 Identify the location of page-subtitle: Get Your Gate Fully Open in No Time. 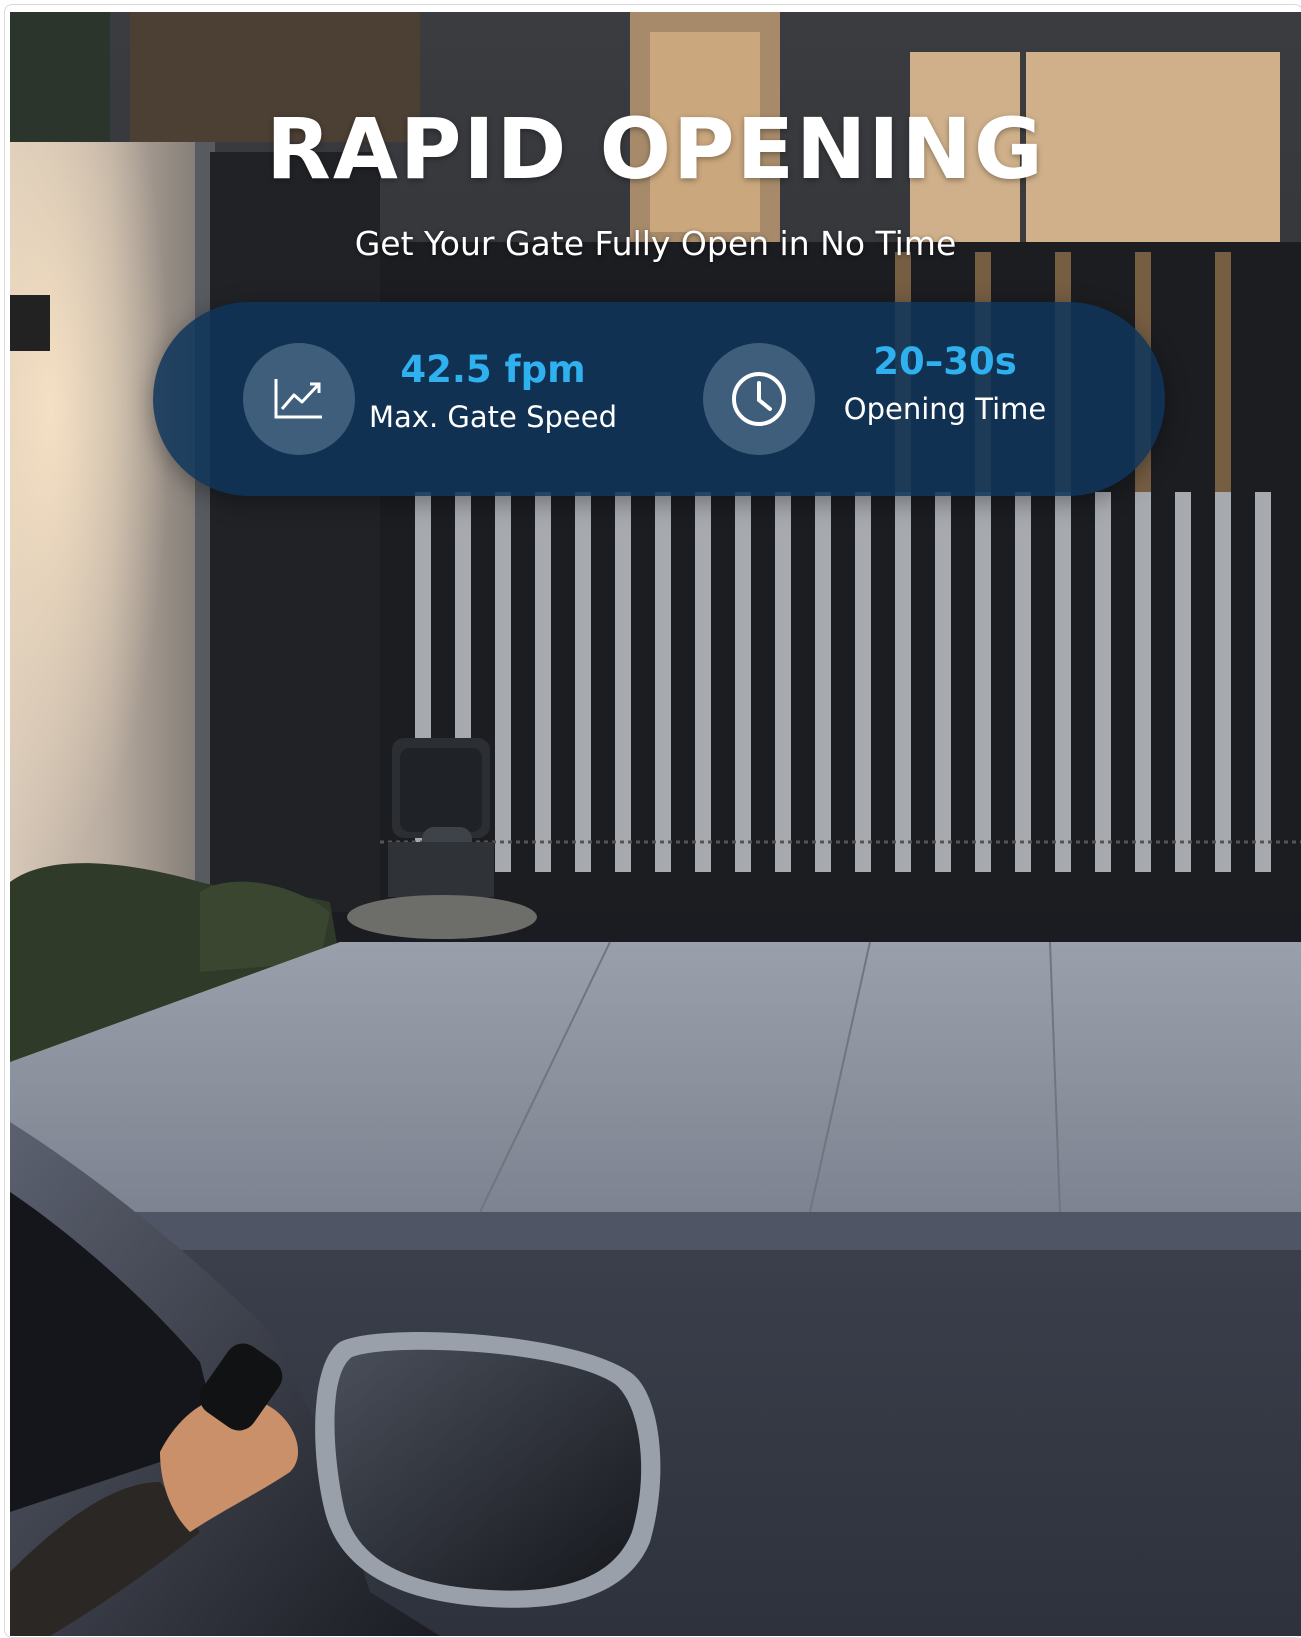
(655, 243).